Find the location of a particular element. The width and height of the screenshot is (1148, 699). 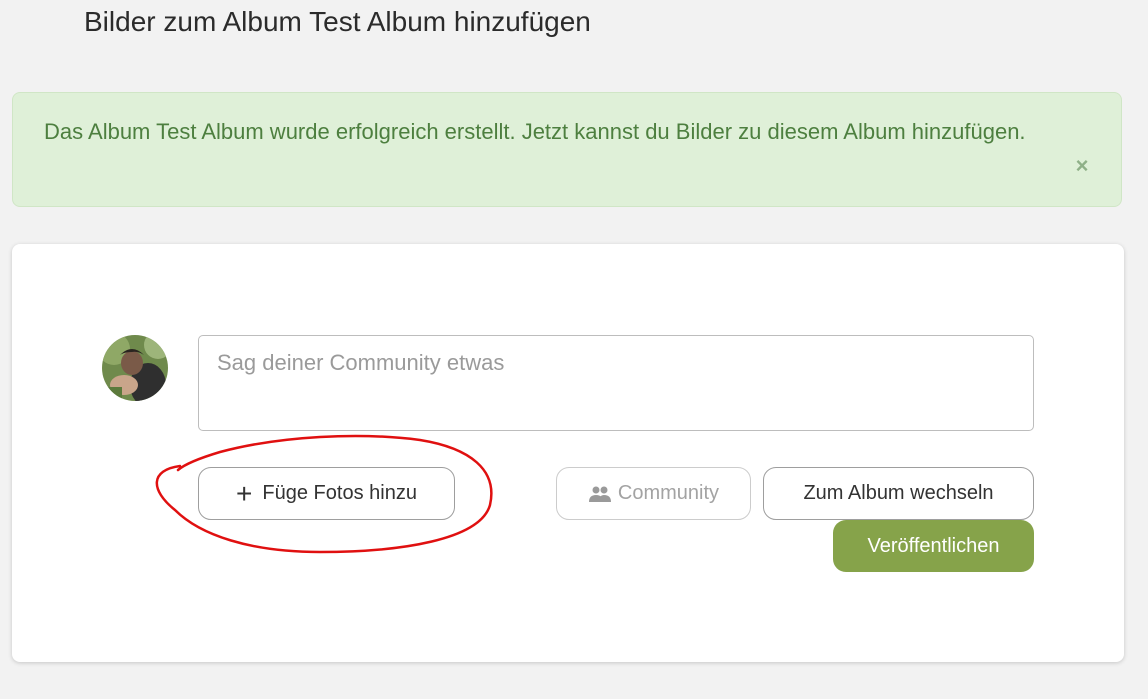

user-avatar-image is located at coordinates (135, 368).